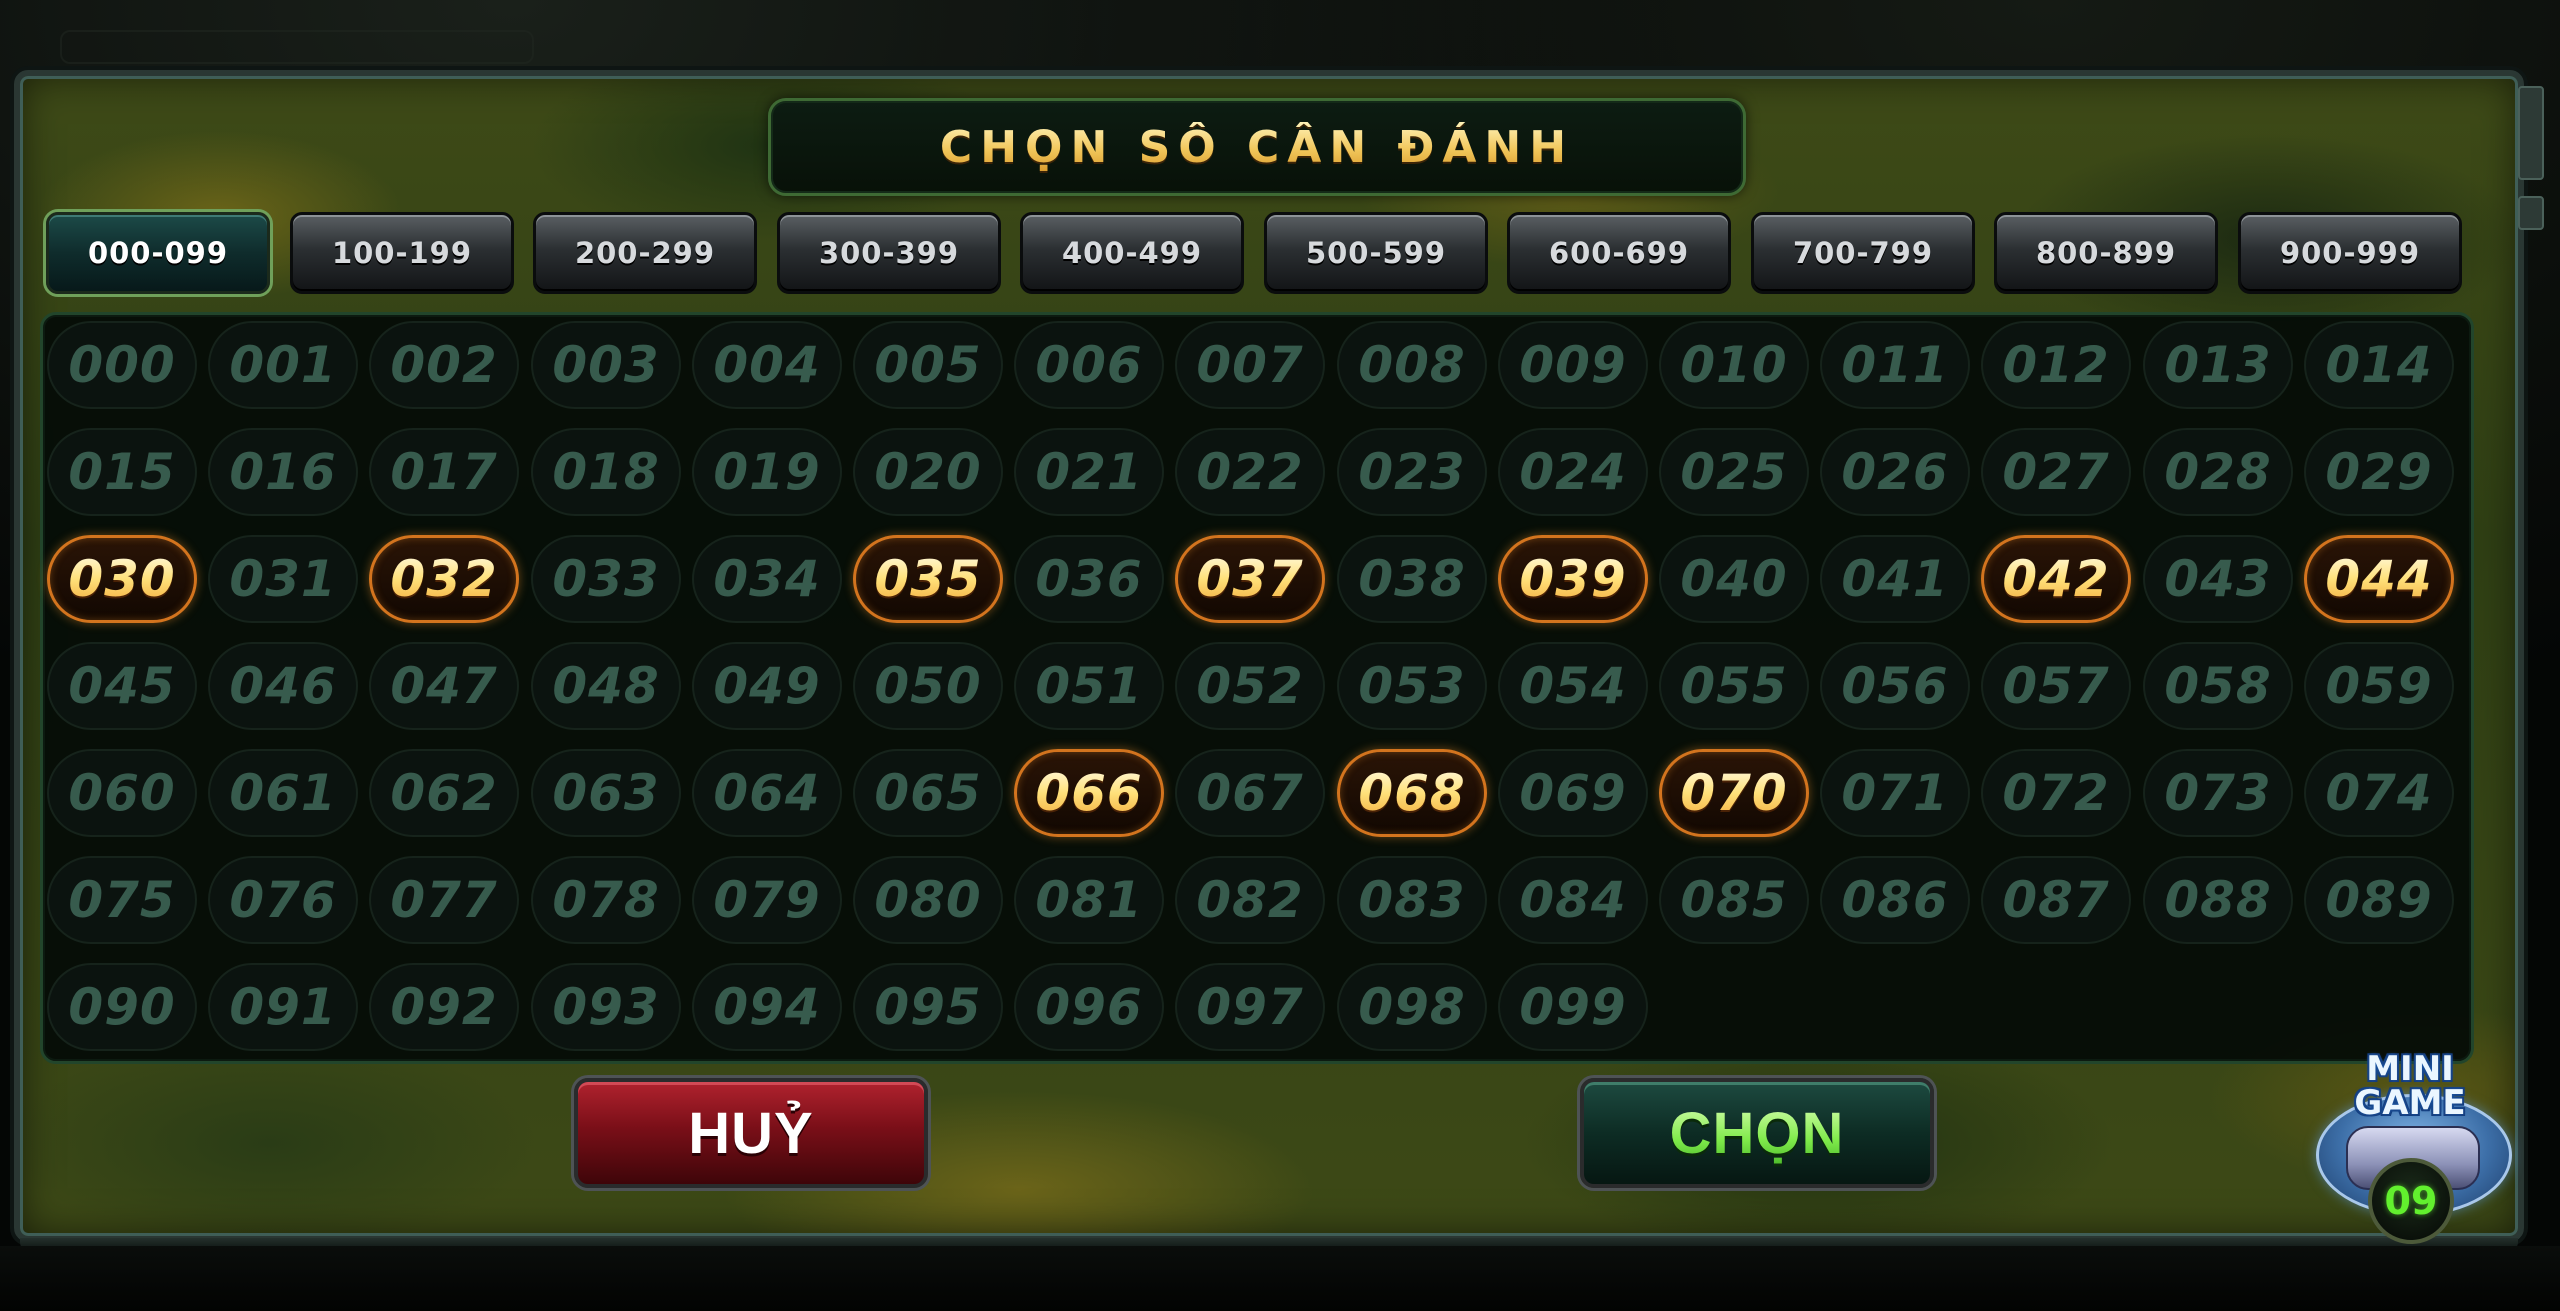 The width and height of the screenshot is (2560, 1311). What do you see at coordinates (928, 472) in the screenshot?
I see `number-cell-020: 020` at bounding box center [928, 472].